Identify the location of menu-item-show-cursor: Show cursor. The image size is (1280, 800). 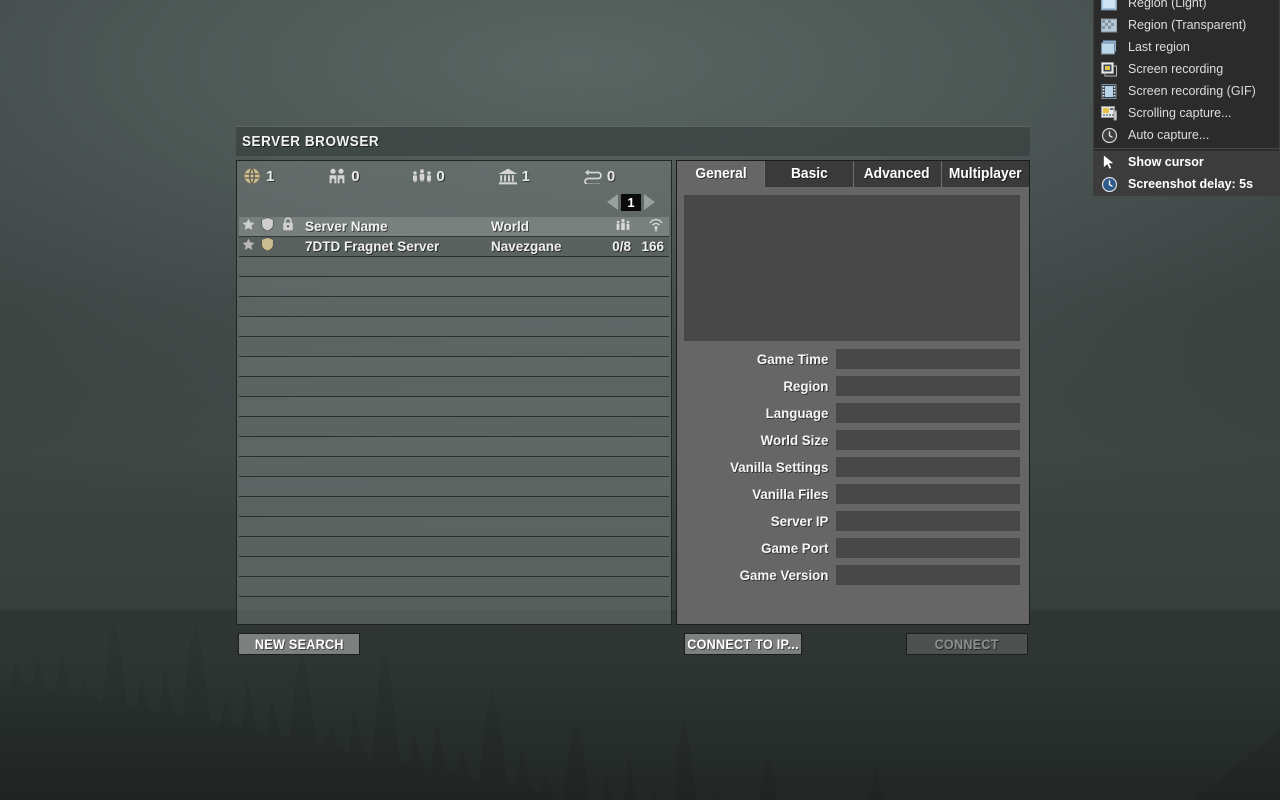
(1186, 162).